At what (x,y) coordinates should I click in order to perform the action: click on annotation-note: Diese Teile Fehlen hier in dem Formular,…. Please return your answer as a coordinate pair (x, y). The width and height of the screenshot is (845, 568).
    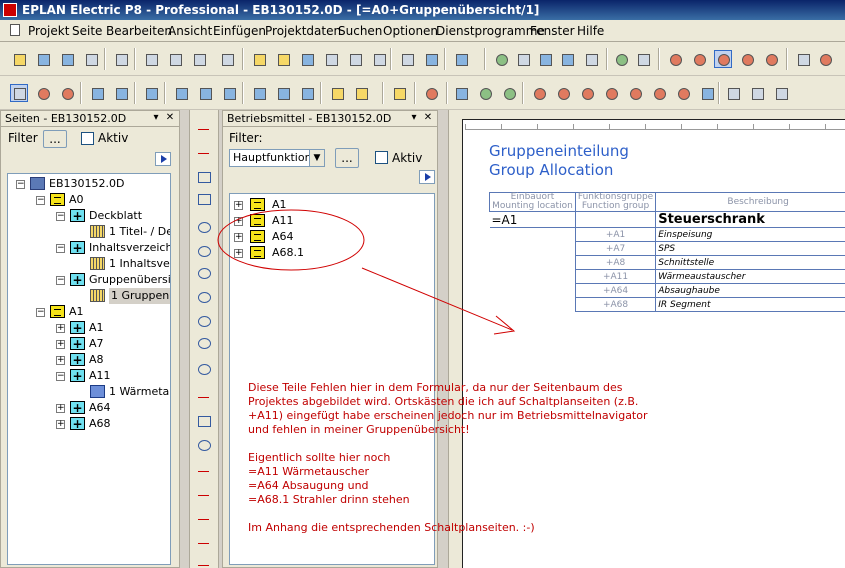
    Looking at the image, I should click on (448, 457).